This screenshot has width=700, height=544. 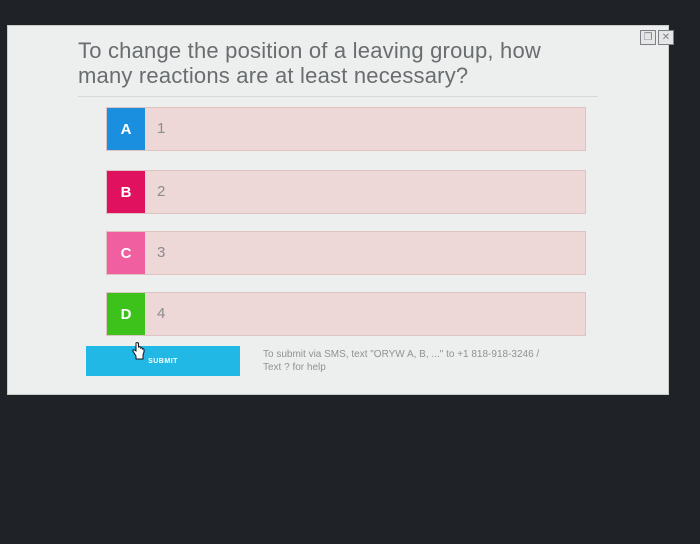 I want to click on submit-button: SUBMIT, so click(x=163, y=361).